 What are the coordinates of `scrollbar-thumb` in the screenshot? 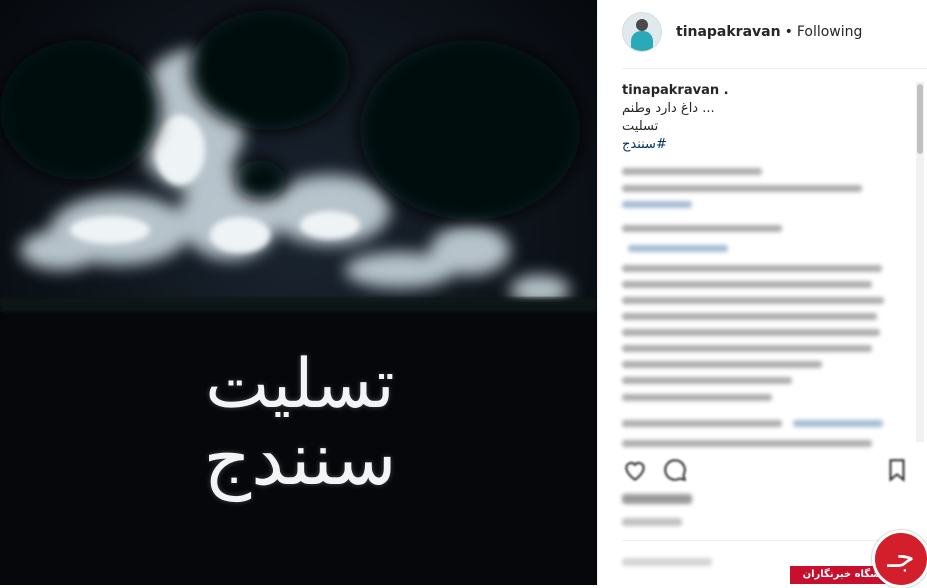 It's located at (920, 119).